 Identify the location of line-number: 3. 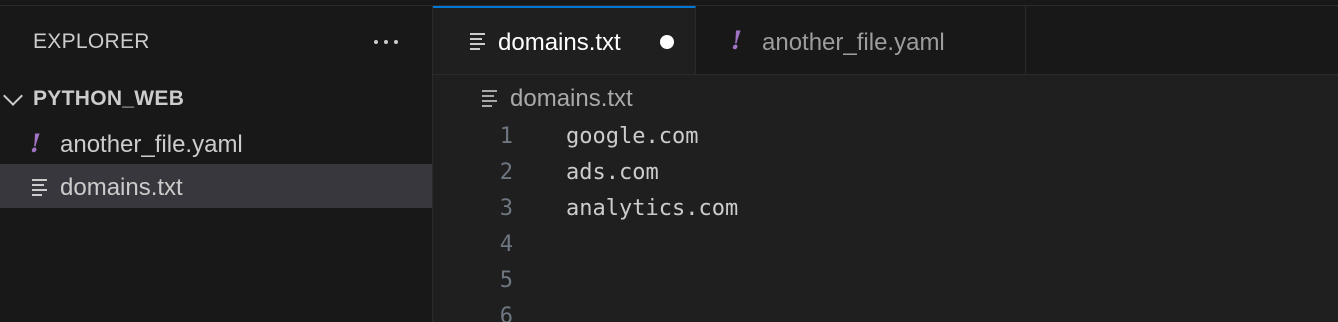
(506, 208).